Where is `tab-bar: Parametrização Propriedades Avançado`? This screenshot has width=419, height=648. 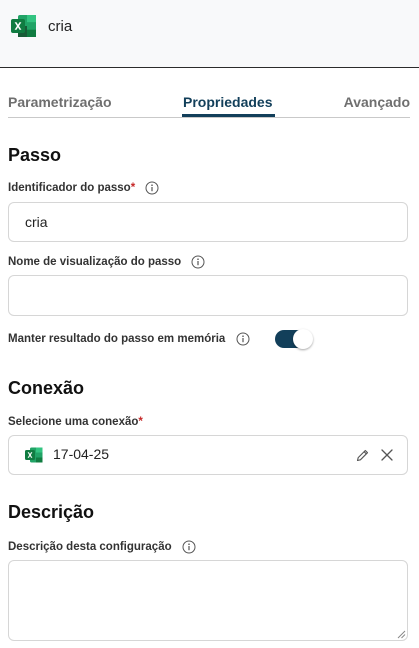
tab-bar: Parametrização Propriedades Avançado is located at coordinates (209, 105).